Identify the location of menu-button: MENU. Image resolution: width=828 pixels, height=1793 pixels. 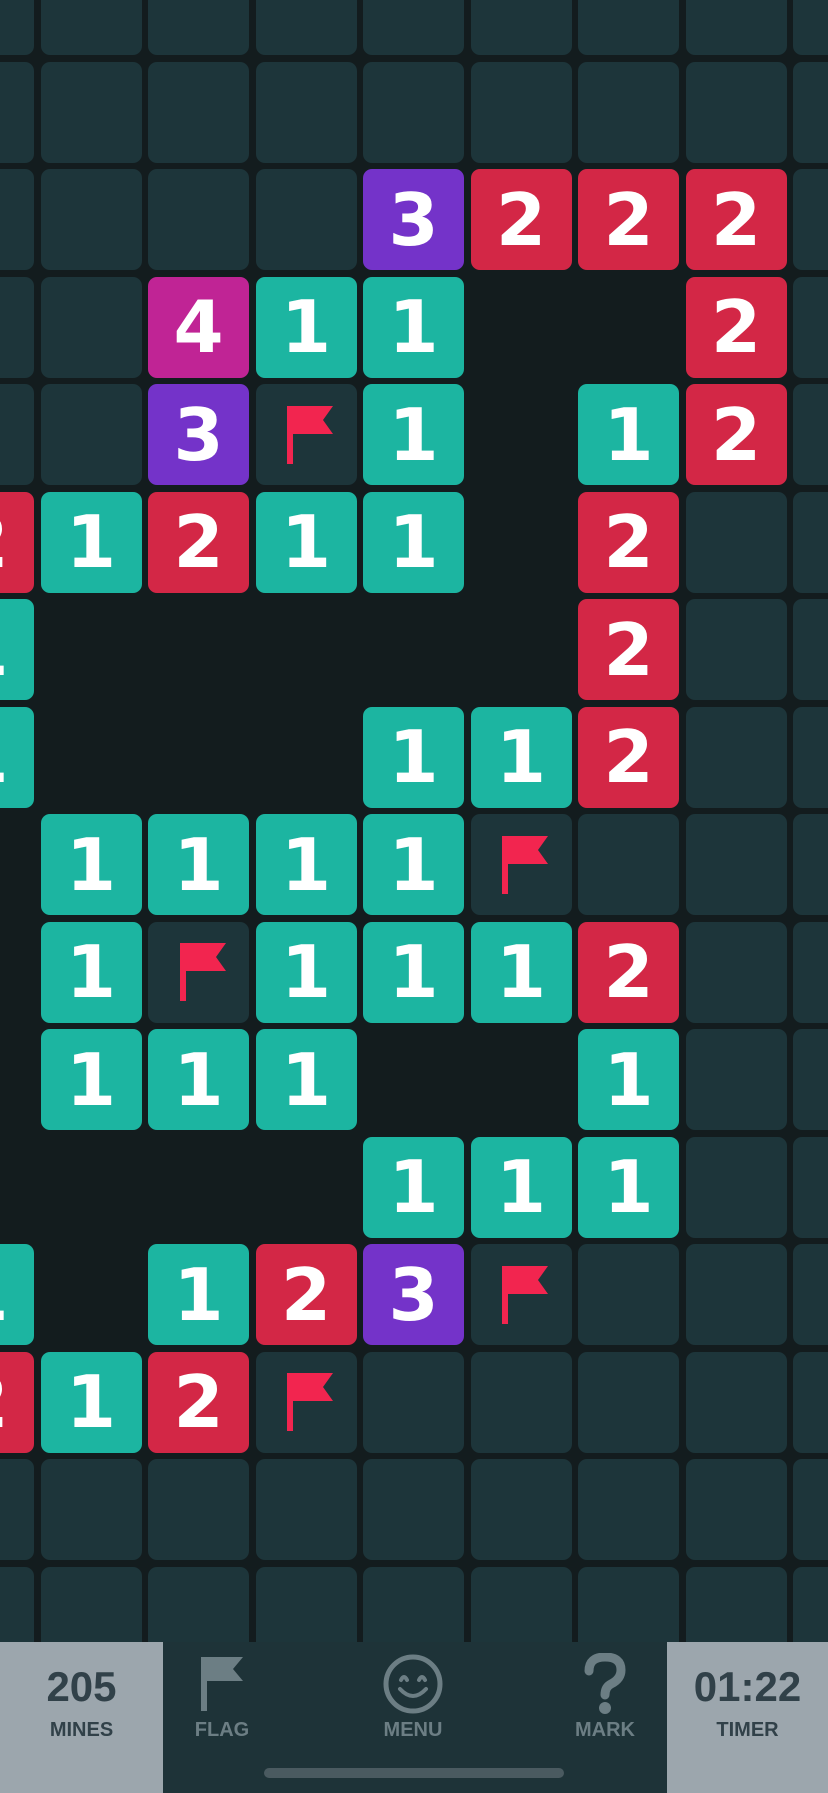
(413, 1702).